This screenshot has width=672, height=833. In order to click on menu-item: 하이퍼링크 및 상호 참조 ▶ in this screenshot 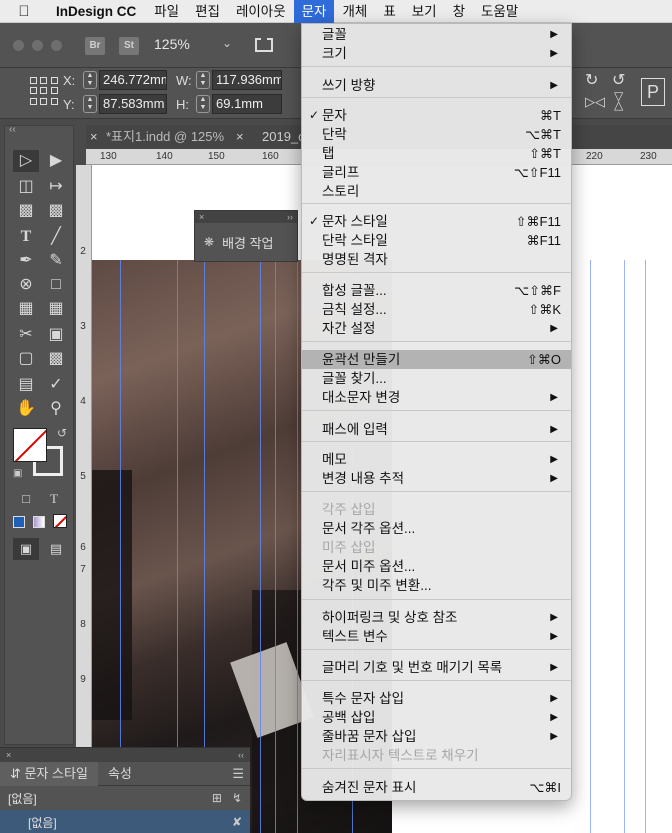, I will do `click(436, 617)`.